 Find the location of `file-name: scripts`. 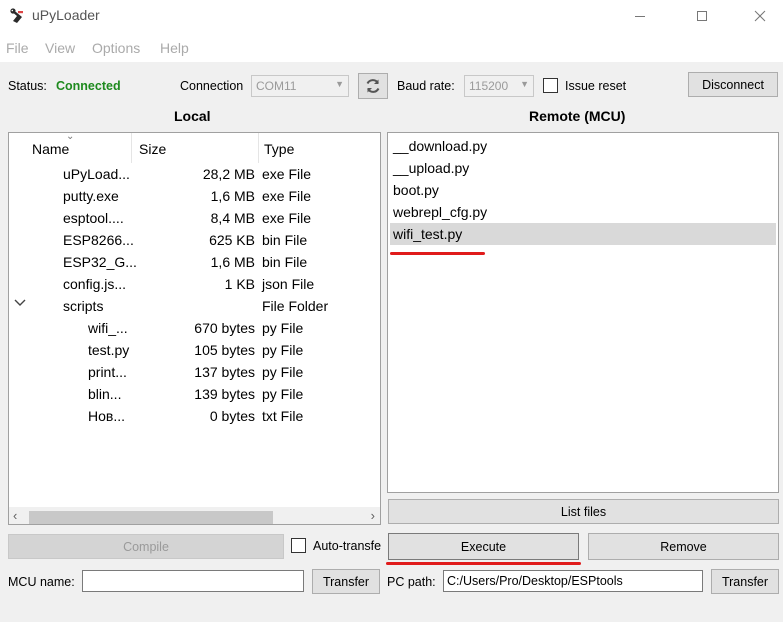

file-name: scripts is located at coordinates (83, 306).